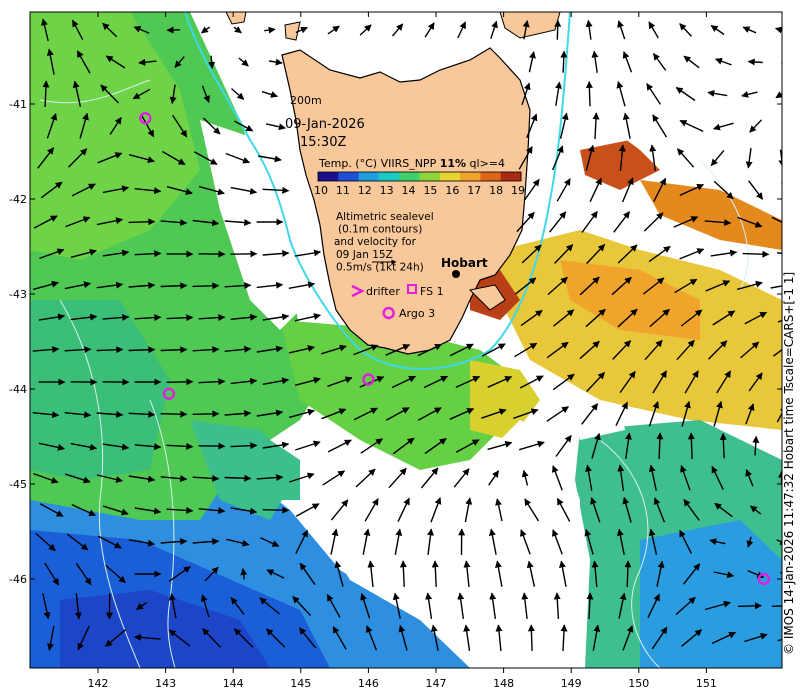 The width and height of the screenshot is (800, 700). I want to click on depth-label: 200m, so click(306, 100).